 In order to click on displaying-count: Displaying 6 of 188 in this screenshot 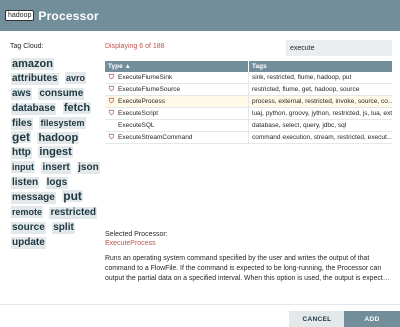, I will do `click(135, 46)`.